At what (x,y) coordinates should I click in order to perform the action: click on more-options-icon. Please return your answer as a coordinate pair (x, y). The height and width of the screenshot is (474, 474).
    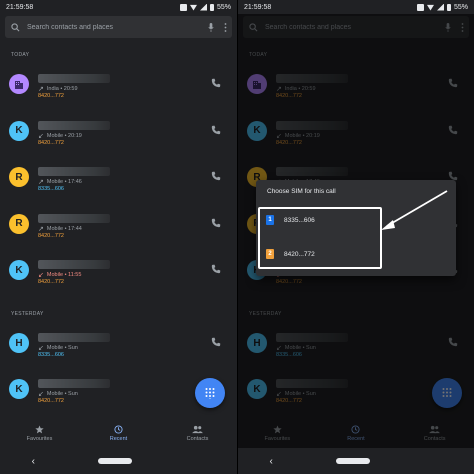
    Looking at the image, I should click on (225, 27).